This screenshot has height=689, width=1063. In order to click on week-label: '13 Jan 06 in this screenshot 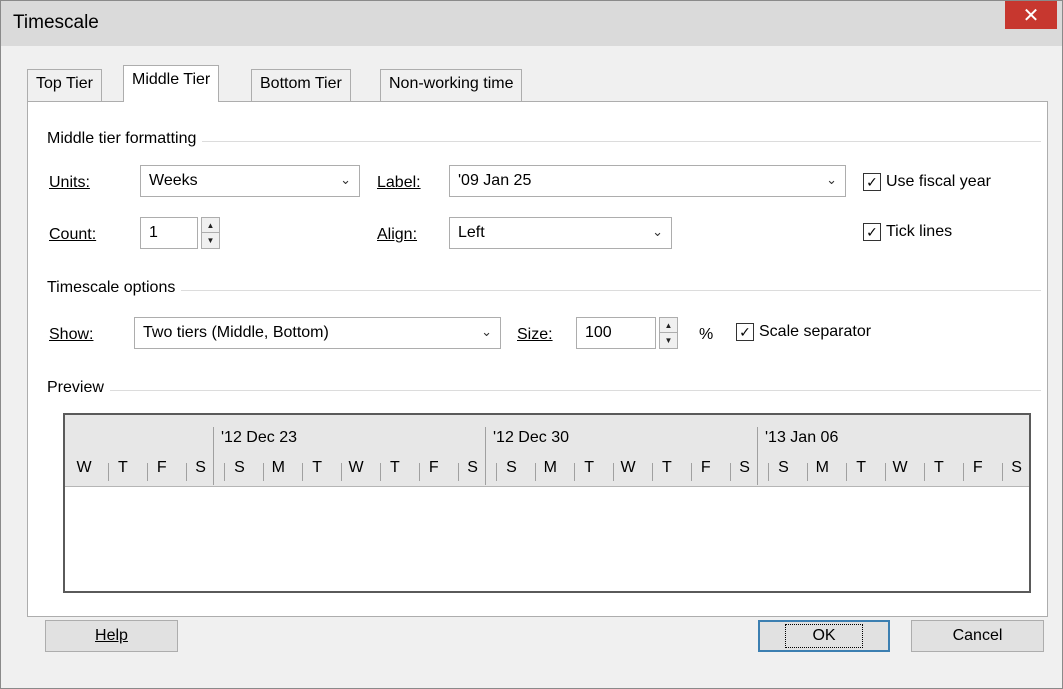, I will do `click(802, 437)`.